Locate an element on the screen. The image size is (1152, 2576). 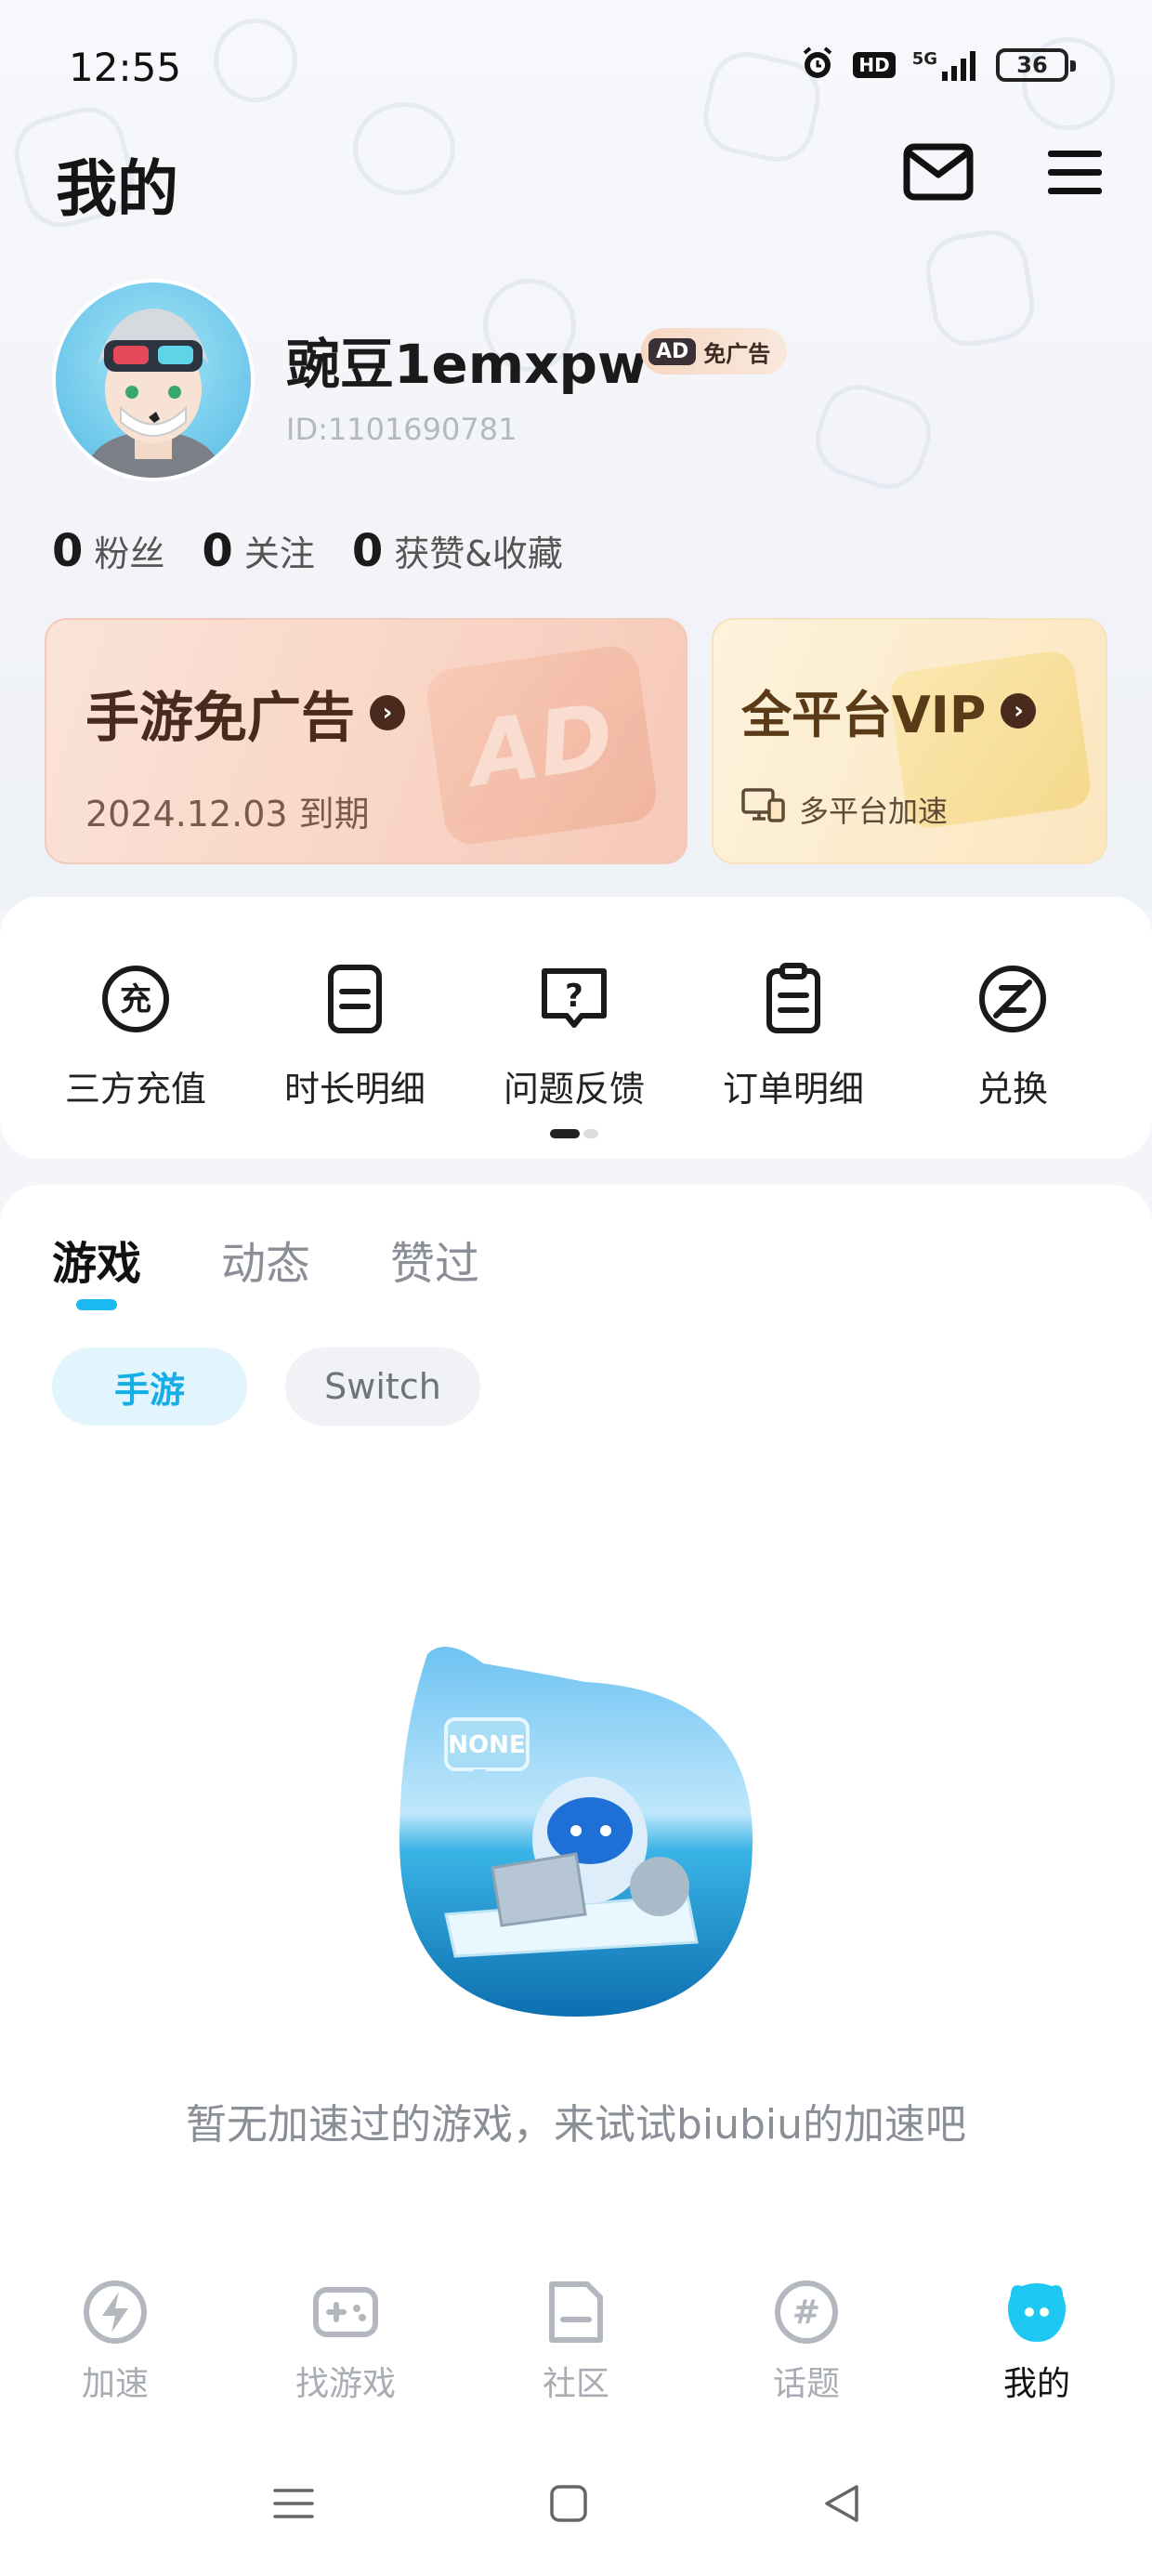
quick-action-duration: 时长明细 is located at coordinates (355, 1036).